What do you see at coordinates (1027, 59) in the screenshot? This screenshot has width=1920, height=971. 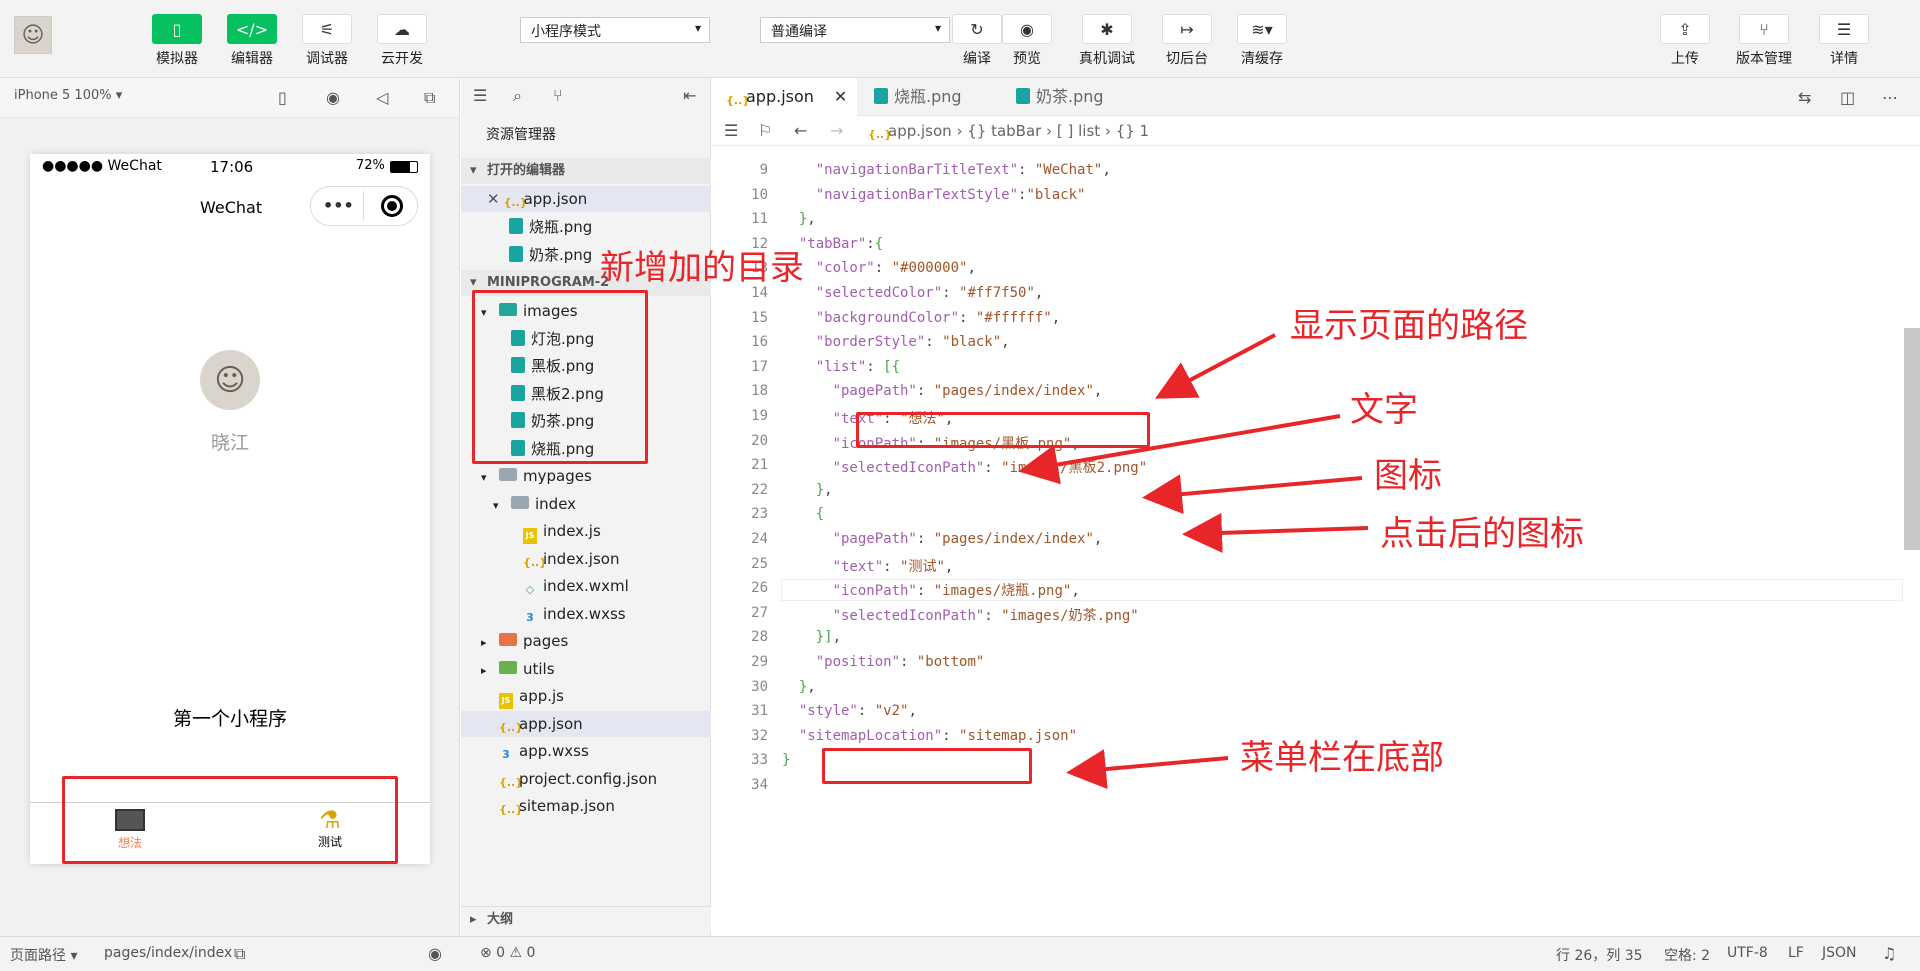 I see `preview-label: 预览` at bounding box center [1027, 59].